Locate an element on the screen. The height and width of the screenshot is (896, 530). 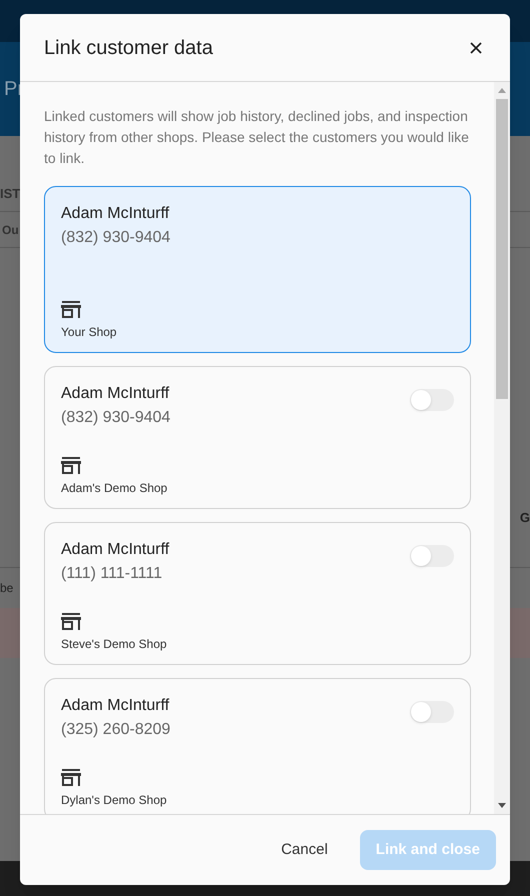
customer-phone: (111) 111-1111 is located at coordinates (112, 574).